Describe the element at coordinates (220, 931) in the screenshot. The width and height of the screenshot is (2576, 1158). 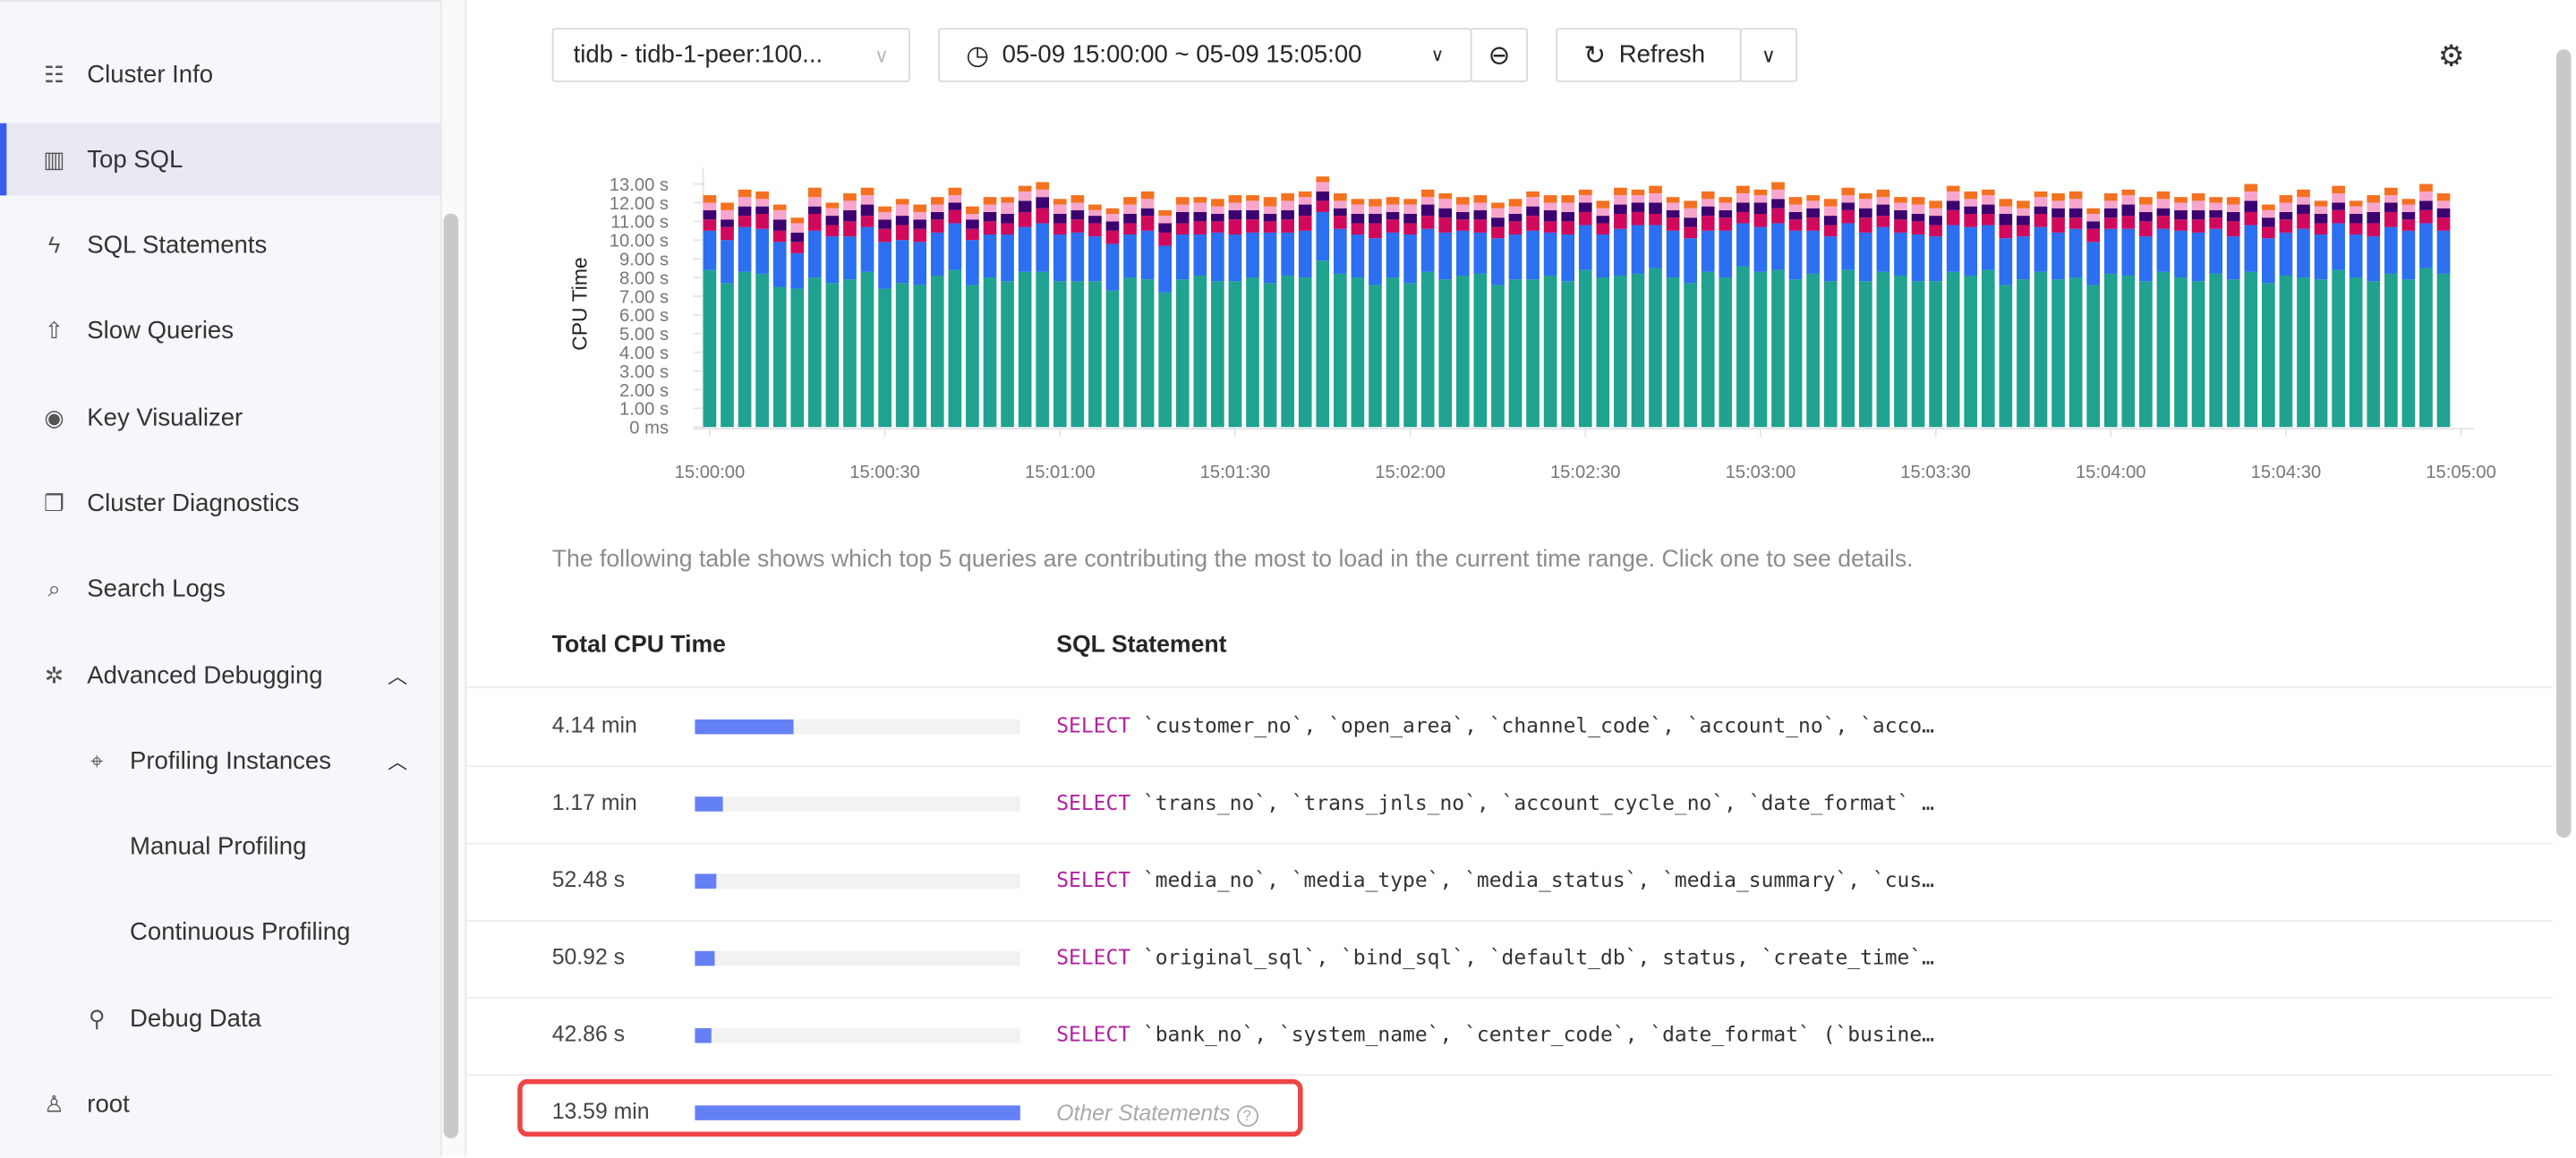
I see `sidebar-item-continuous-profiling: Continuous Profiling` at that location.